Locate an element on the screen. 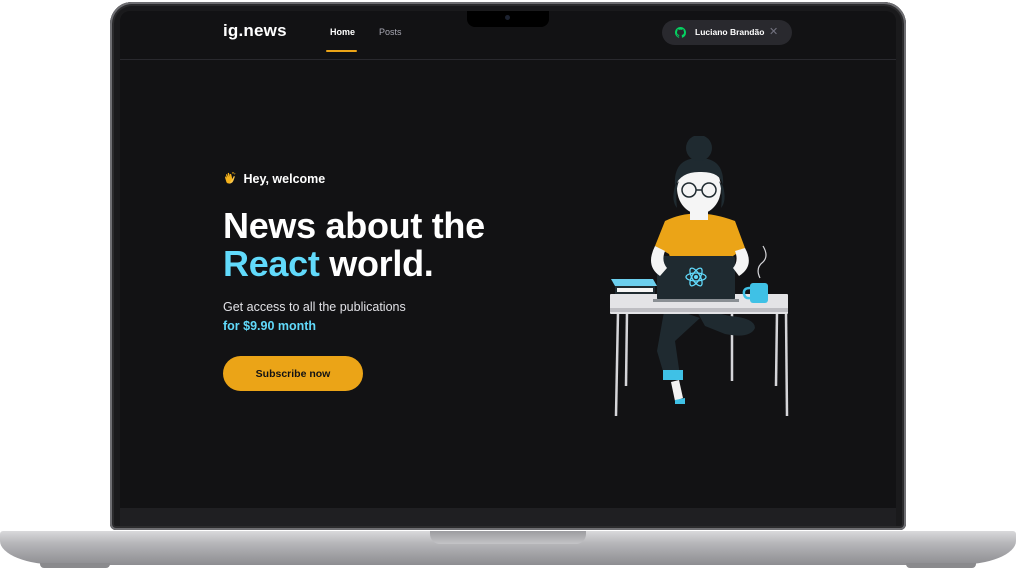 The height and width of the screenshot is (572, 1016). clapping-hands-icon is located at coordinates (230, 178).